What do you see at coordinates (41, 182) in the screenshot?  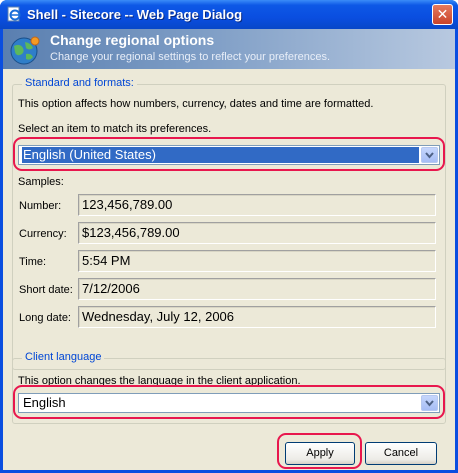 I see `samples-label: Samples:` at bounding box center [41, 182].